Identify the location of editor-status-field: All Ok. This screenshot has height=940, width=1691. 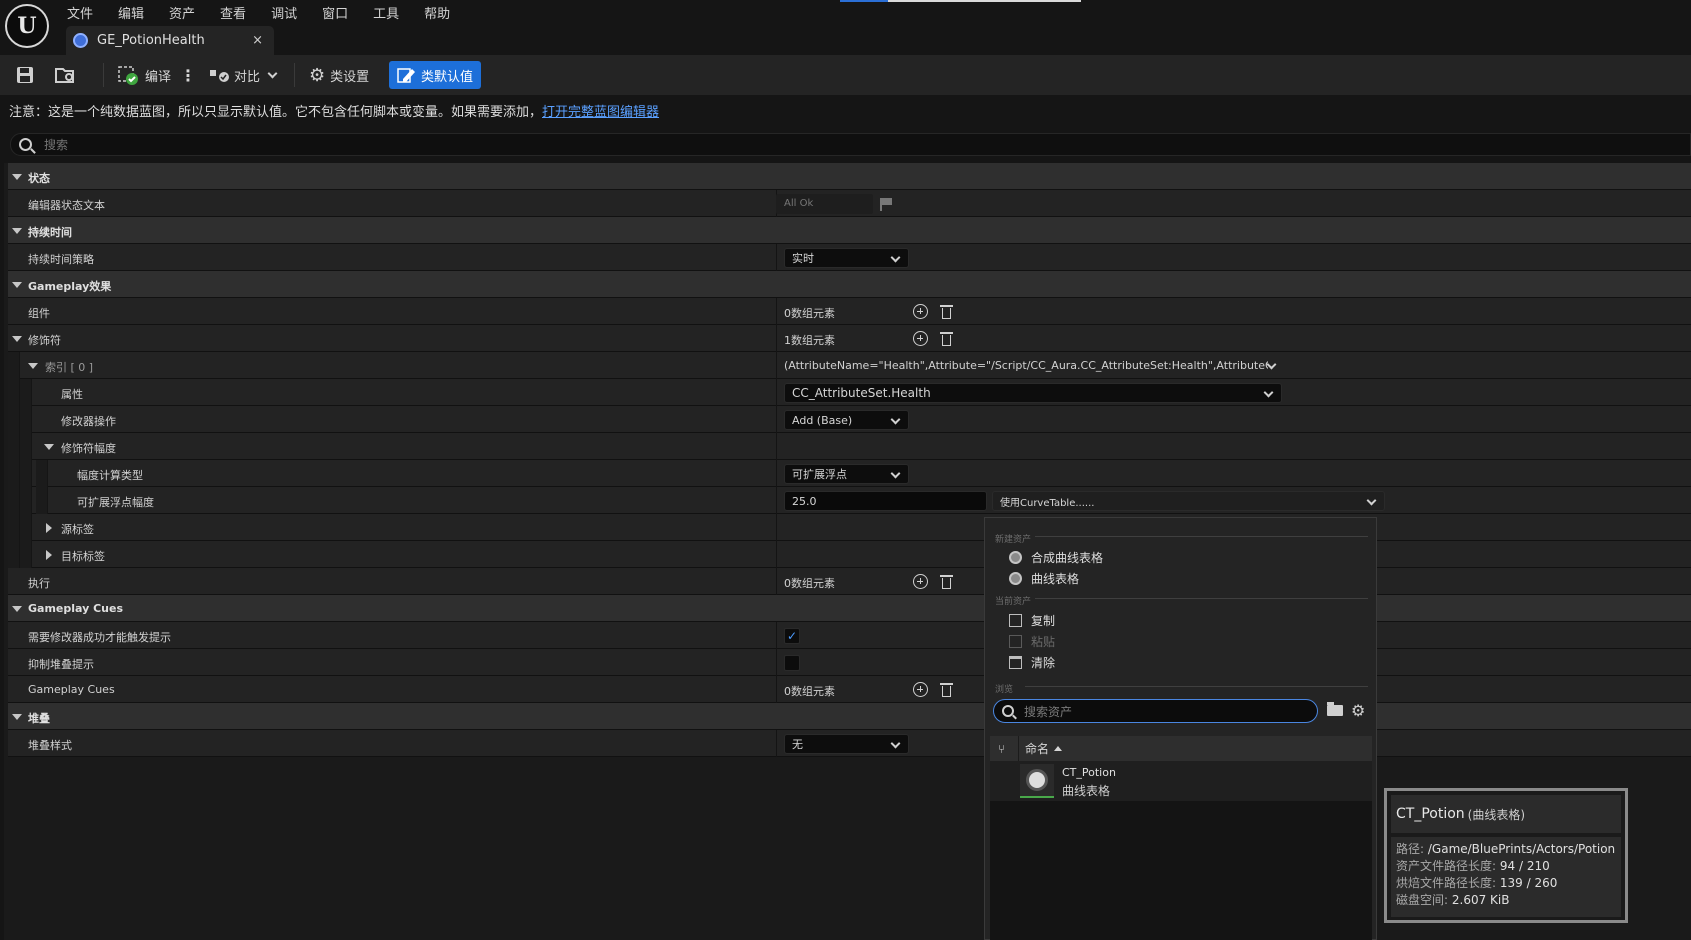
(824, 204).